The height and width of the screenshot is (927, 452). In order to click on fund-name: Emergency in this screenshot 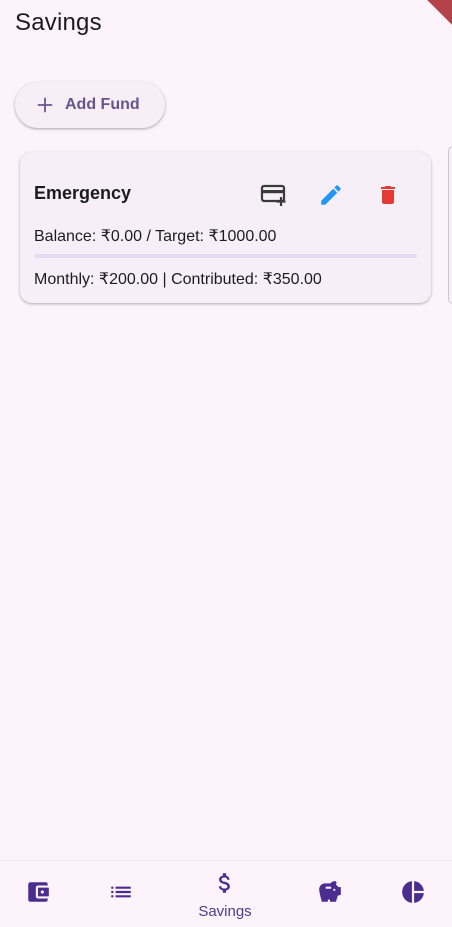, I will do `click(83, 193)`.